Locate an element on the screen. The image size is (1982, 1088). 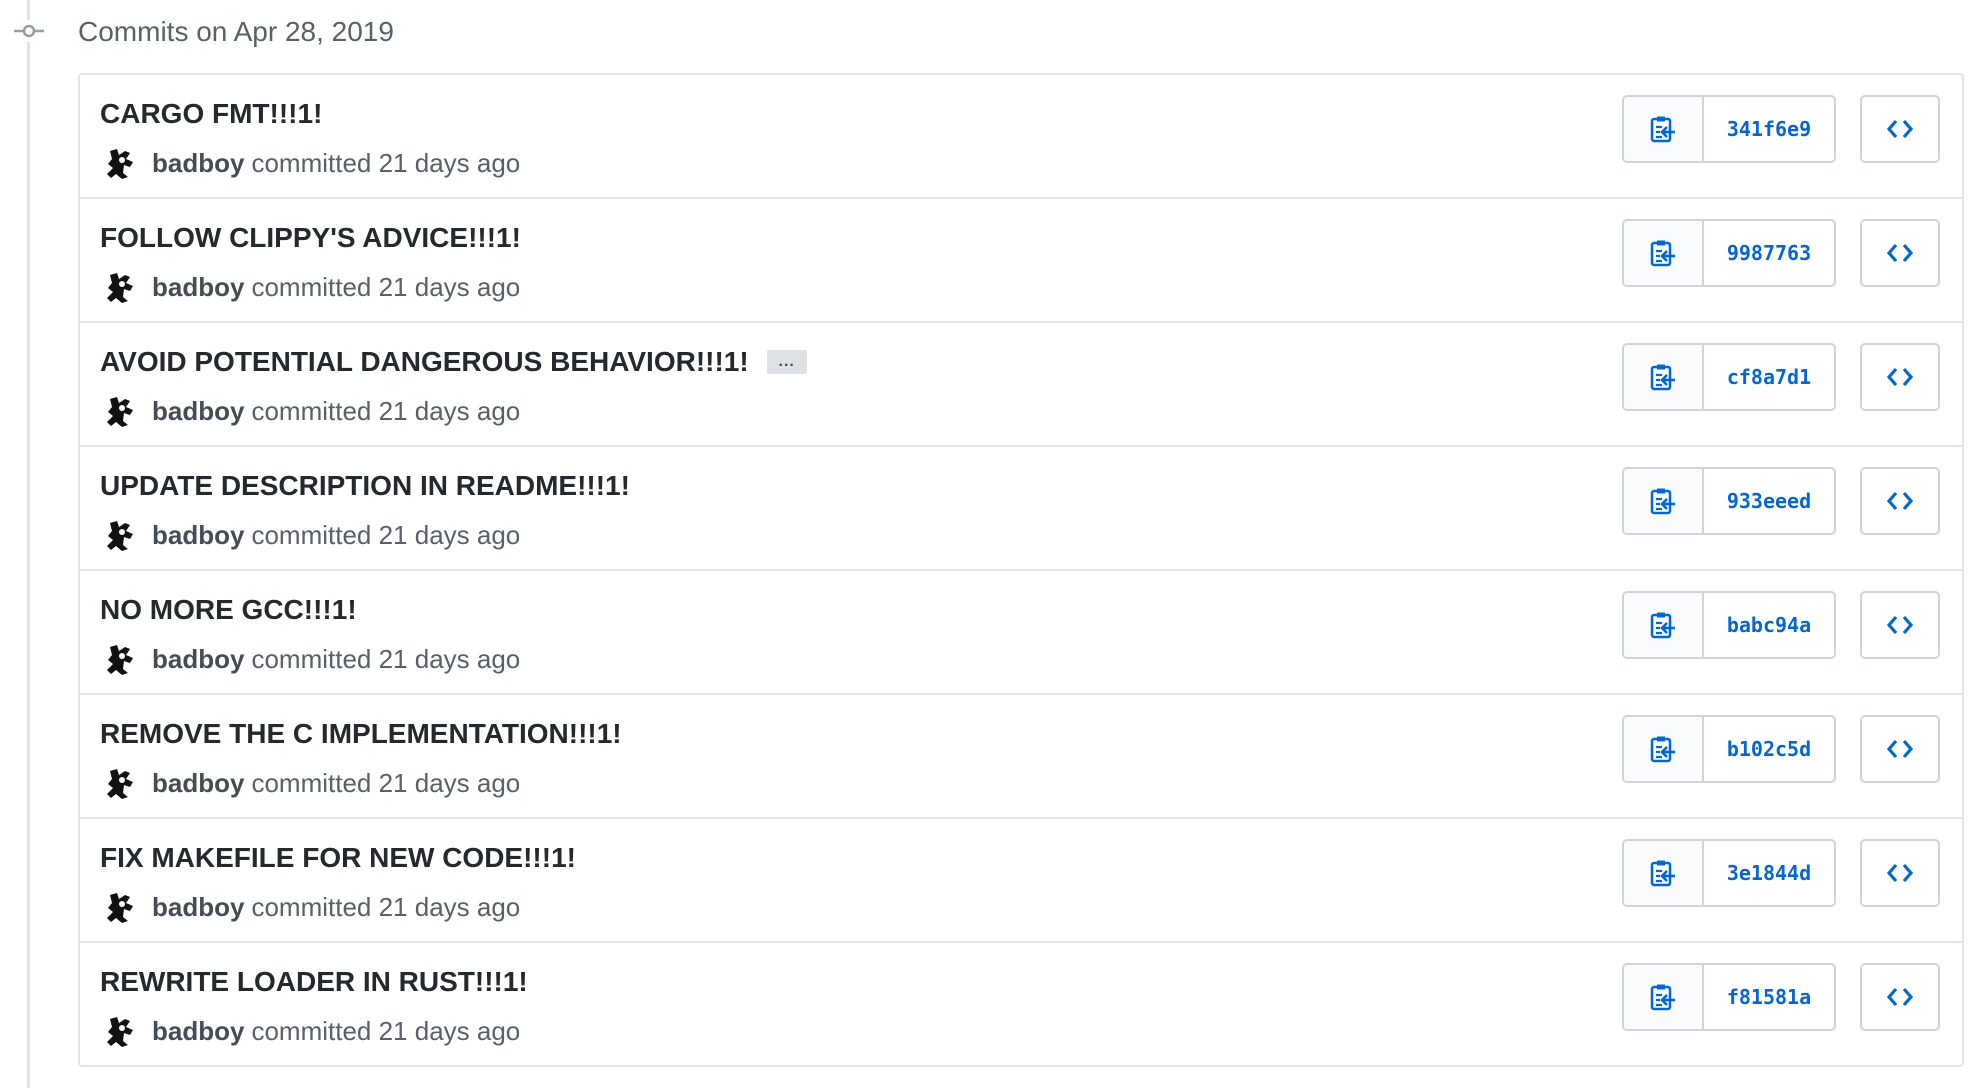
commit-title-link: CARGO FMT!!!1! is located at coordinates (211, 114).